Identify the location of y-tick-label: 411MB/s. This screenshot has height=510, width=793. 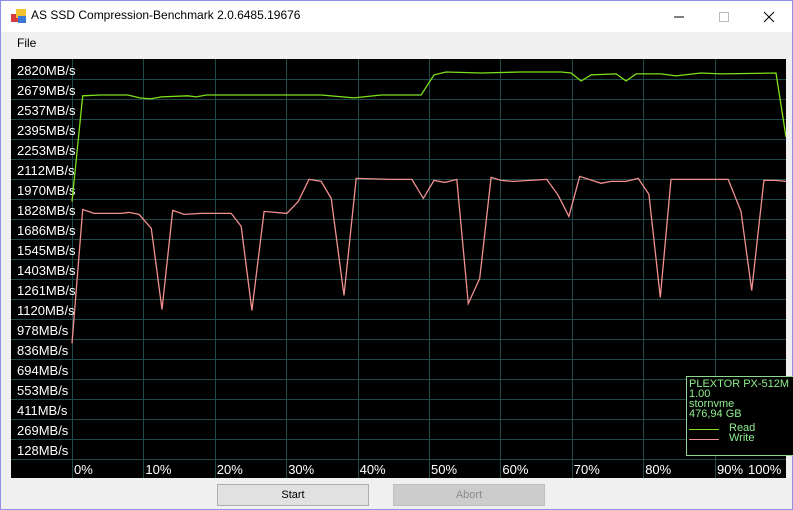
(42, 410).